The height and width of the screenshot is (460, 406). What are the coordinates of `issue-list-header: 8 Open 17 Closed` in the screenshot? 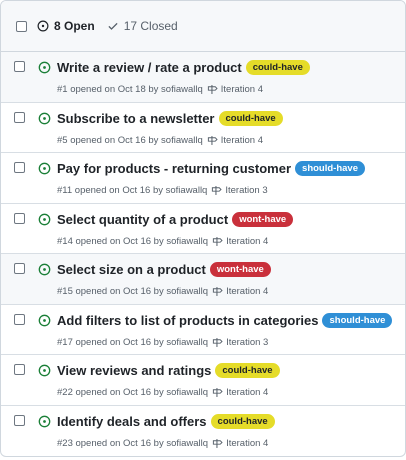 It's located at (203, 26).